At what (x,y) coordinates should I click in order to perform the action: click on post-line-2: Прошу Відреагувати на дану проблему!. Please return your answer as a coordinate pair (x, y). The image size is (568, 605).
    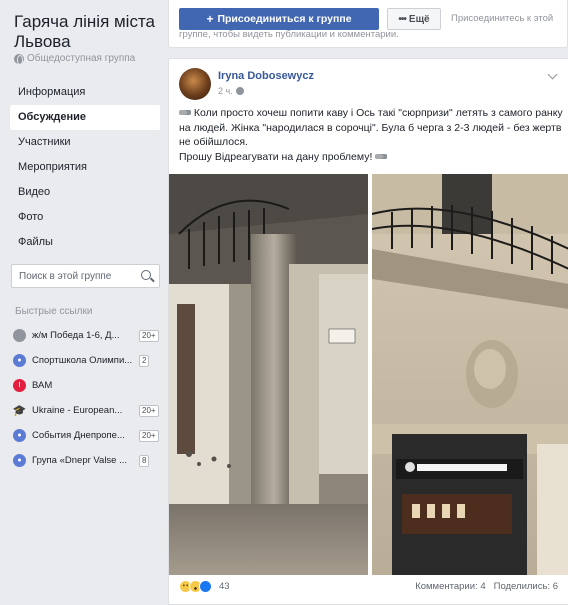
    Looking at the image, I should click on (276, 156).